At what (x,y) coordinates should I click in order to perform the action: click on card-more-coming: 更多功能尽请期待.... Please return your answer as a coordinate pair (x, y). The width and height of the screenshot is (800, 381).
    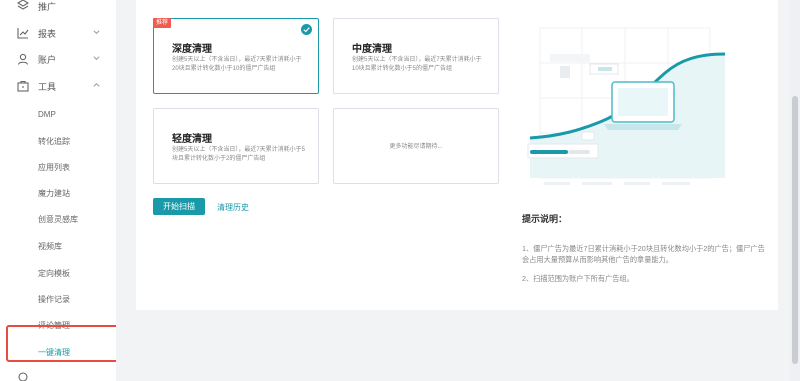
    Looking at the image, I should click on (416, 146).